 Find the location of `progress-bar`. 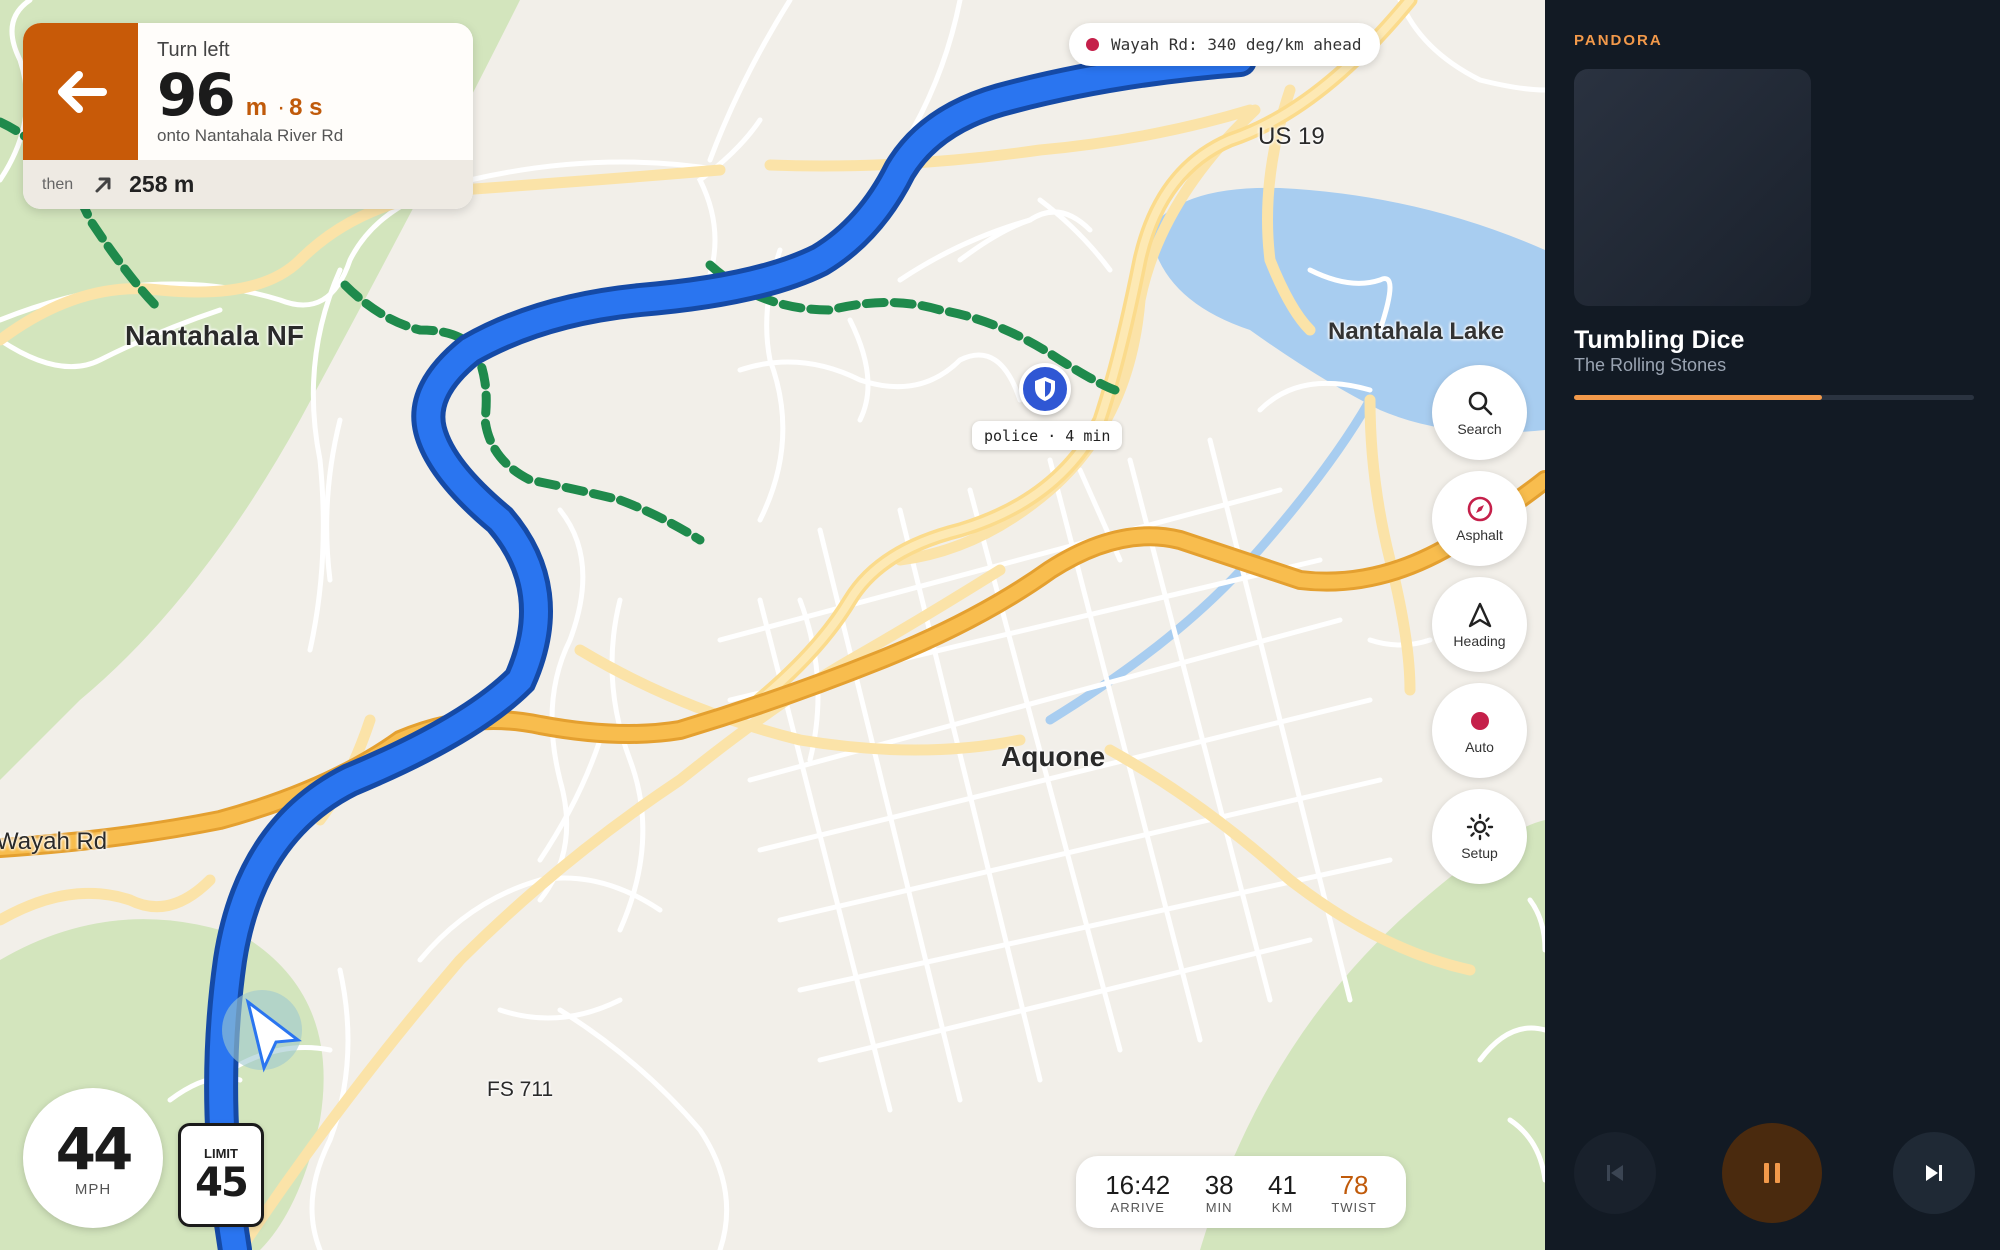

progress-bar is located at coordinates (1774, 397).